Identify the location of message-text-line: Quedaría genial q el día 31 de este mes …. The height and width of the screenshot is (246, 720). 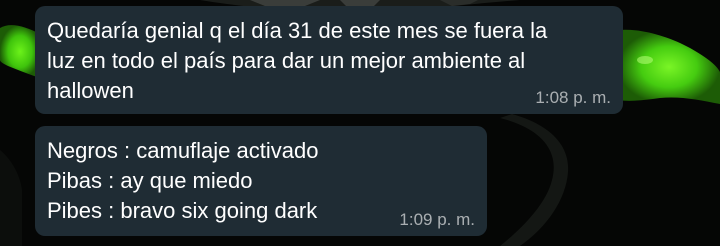
(297, 30).